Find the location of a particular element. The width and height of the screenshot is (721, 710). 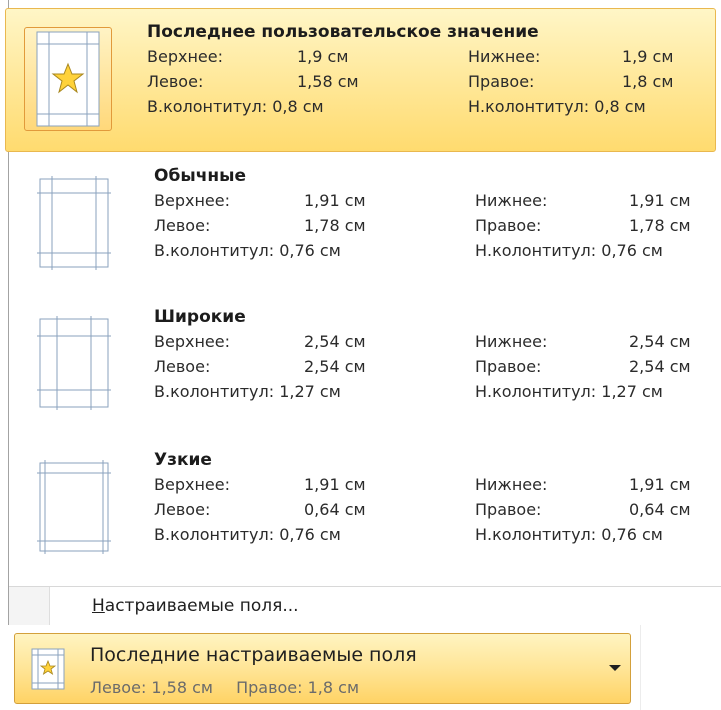

right-margin-text: Правое: 1,8 см is located at coordinates (298, 687).